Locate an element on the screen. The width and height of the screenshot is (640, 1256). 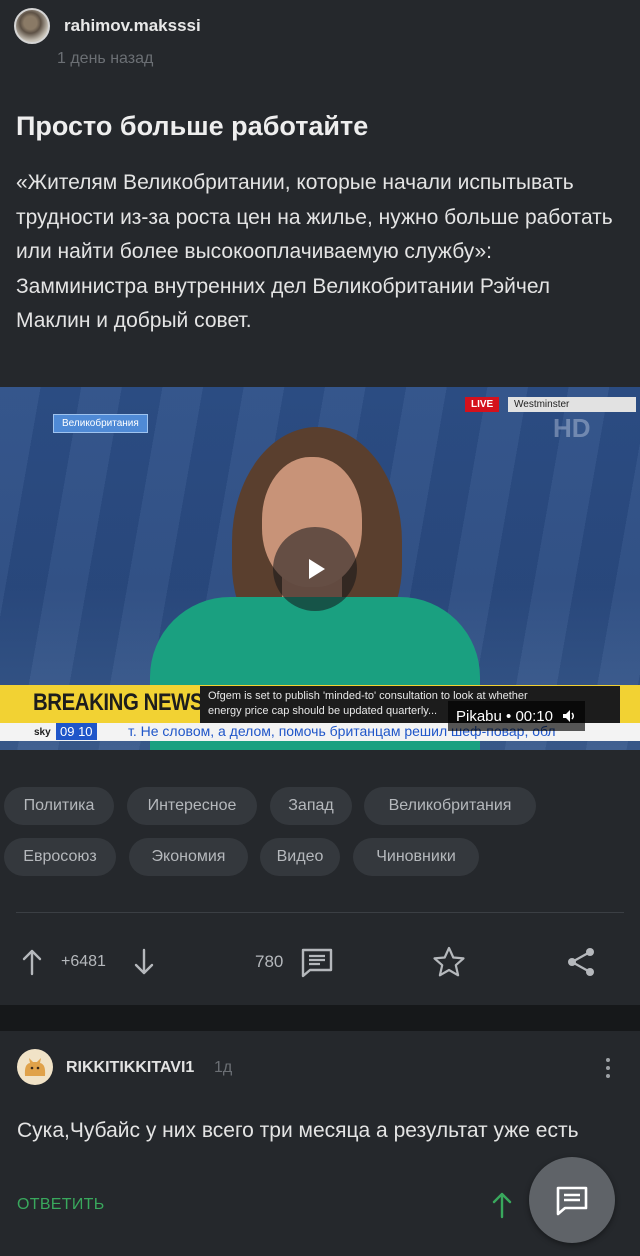
share-icon is located at coordinates (581, 962).